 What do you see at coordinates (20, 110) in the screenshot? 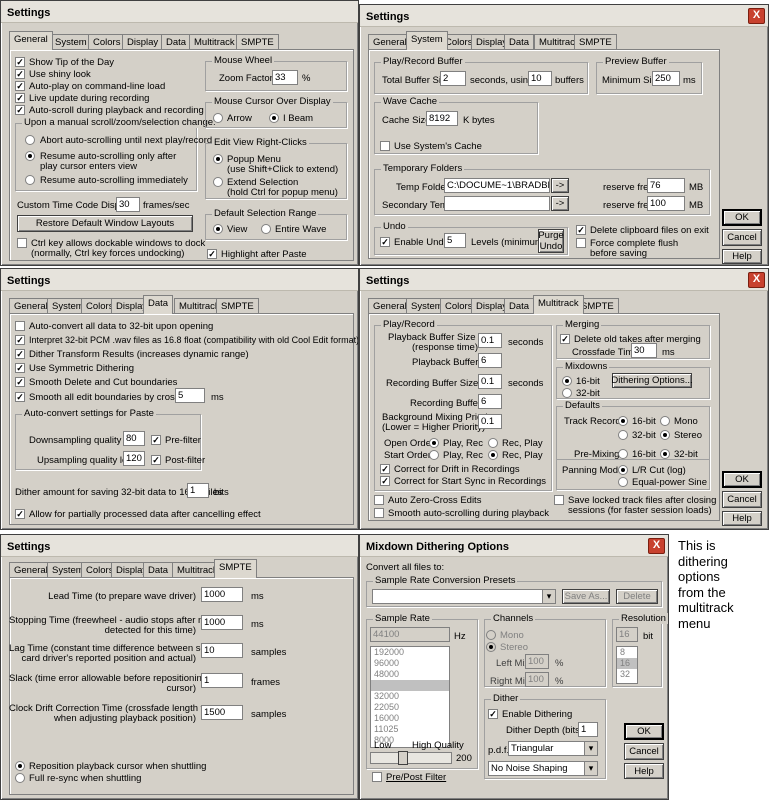
I see `autoscroll-checkbox: ✓` at bounding box center [20, 110].